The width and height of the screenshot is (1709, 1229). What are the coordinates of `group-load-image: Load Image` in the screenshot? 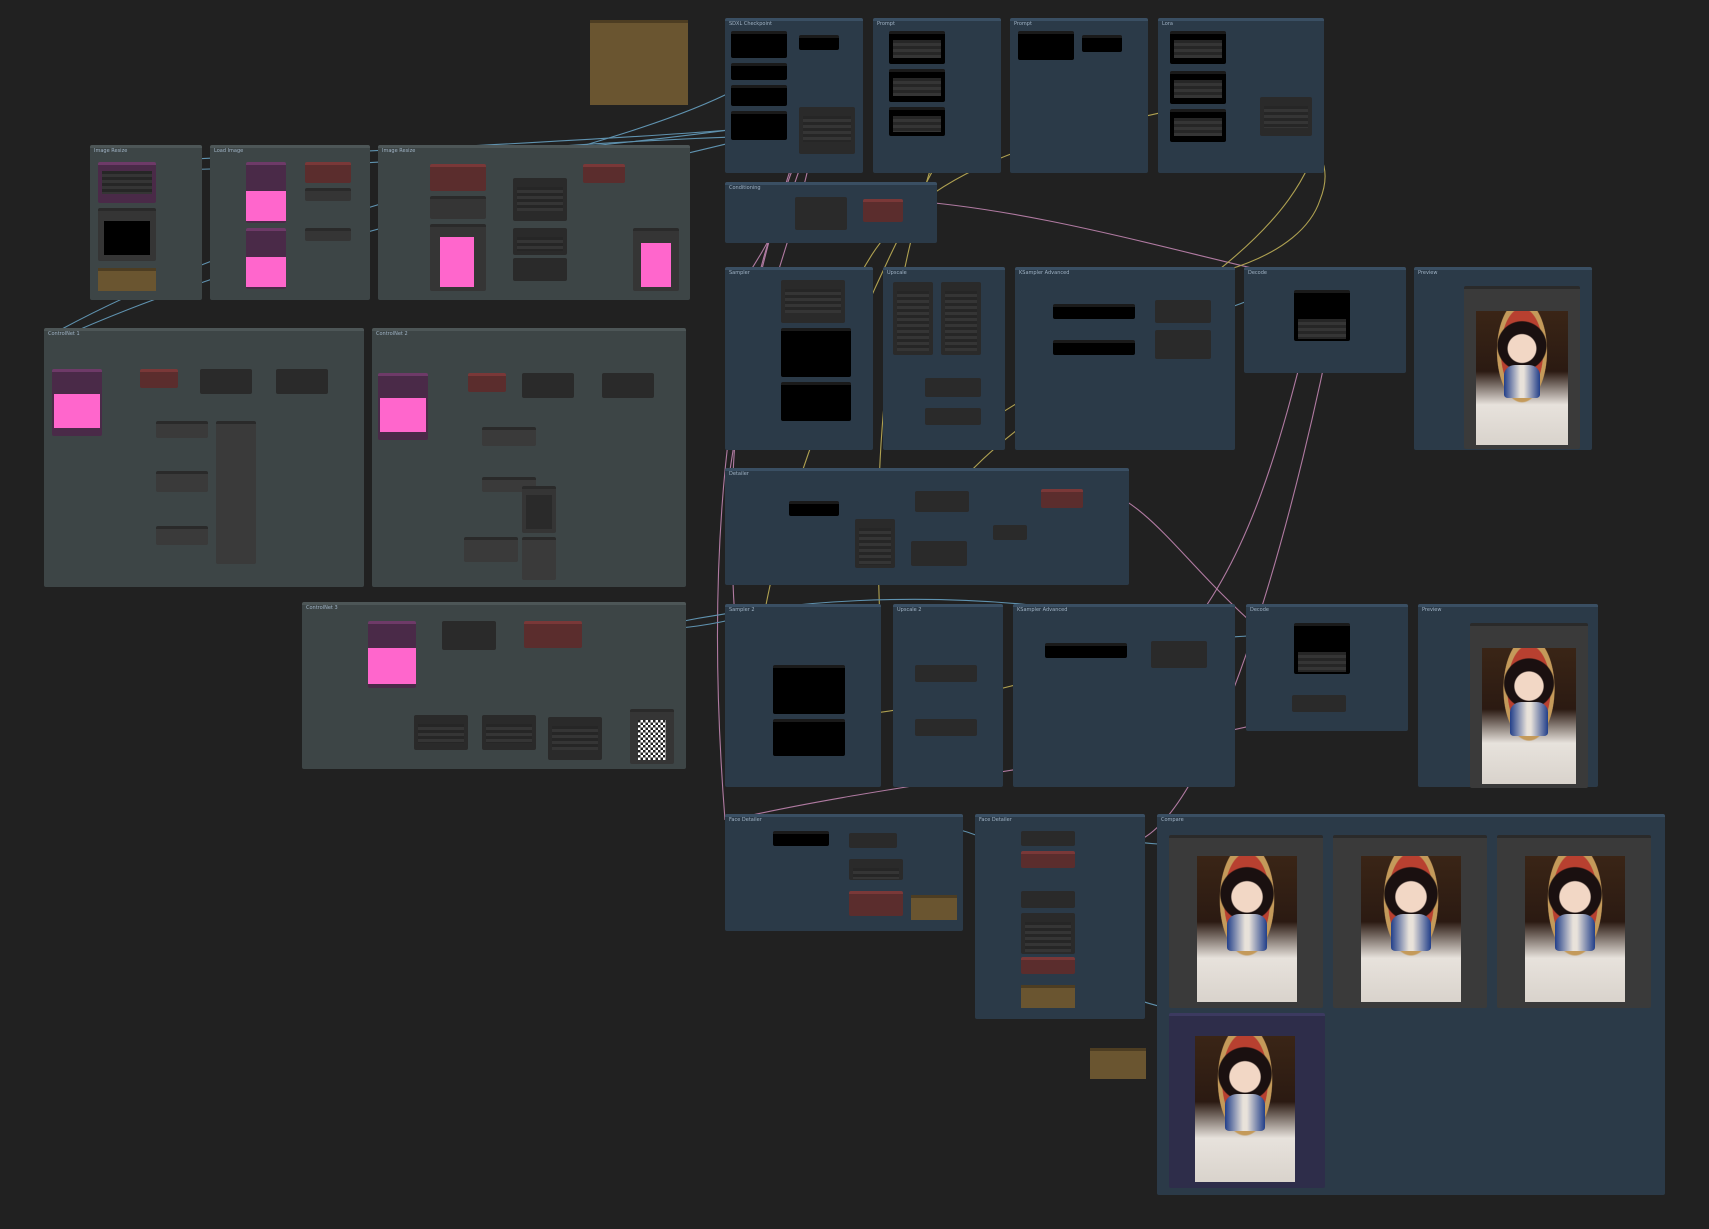 It's located at (290, 222).